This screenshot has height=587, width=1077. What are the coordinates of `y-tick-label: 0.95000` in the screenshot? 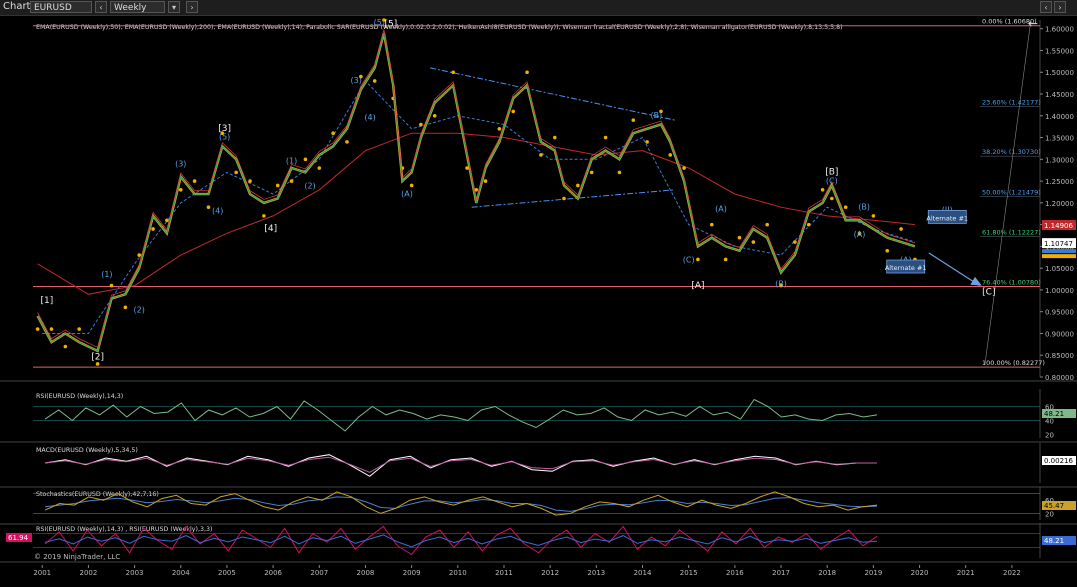 It's located at (1059, 313).